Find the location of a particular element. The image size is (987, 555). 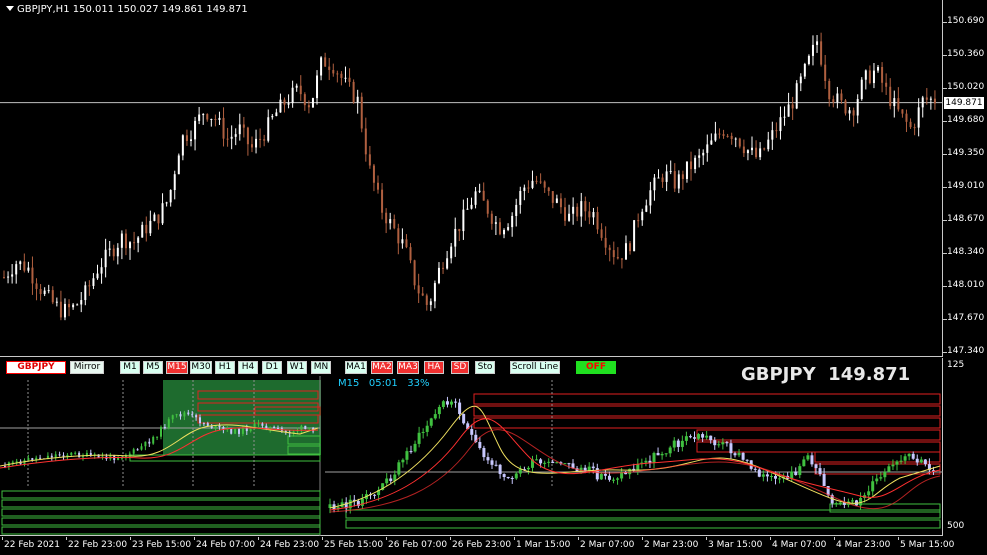

timeframe-button-m5: M5 is located at coordinates (153, 367).